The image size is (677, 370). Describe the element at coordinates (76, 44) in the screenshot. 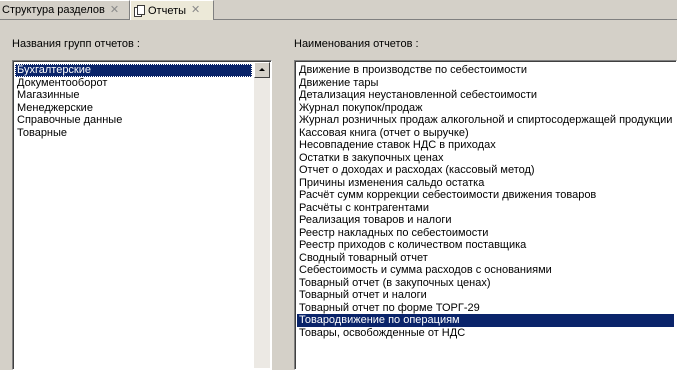

I see `report-groups-label: Названия групп отчетов :` at that location.